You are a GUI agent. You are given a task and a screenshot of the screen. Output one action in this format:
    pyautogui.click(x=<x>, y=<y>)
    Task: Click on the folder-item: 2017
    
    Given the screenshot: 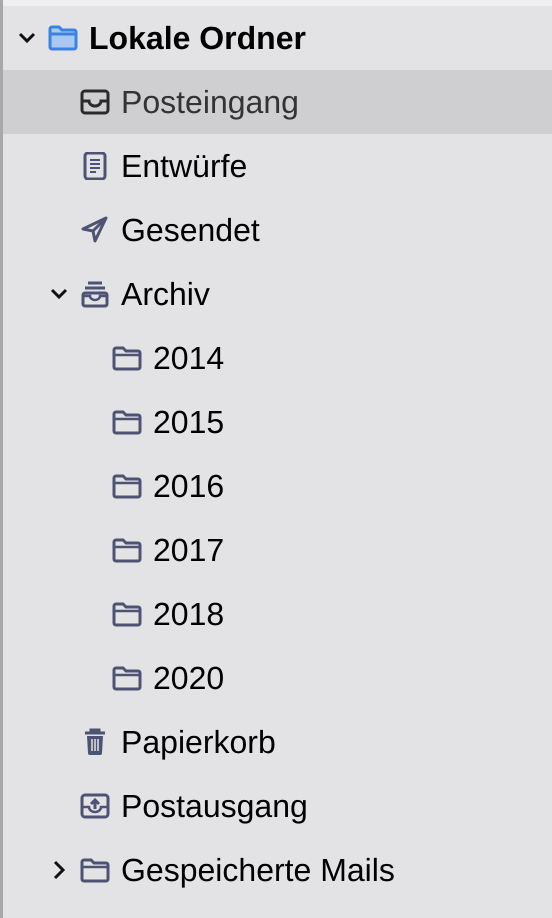 What is the action you would take?
    pyautogui.click(x=277, y=550)
    